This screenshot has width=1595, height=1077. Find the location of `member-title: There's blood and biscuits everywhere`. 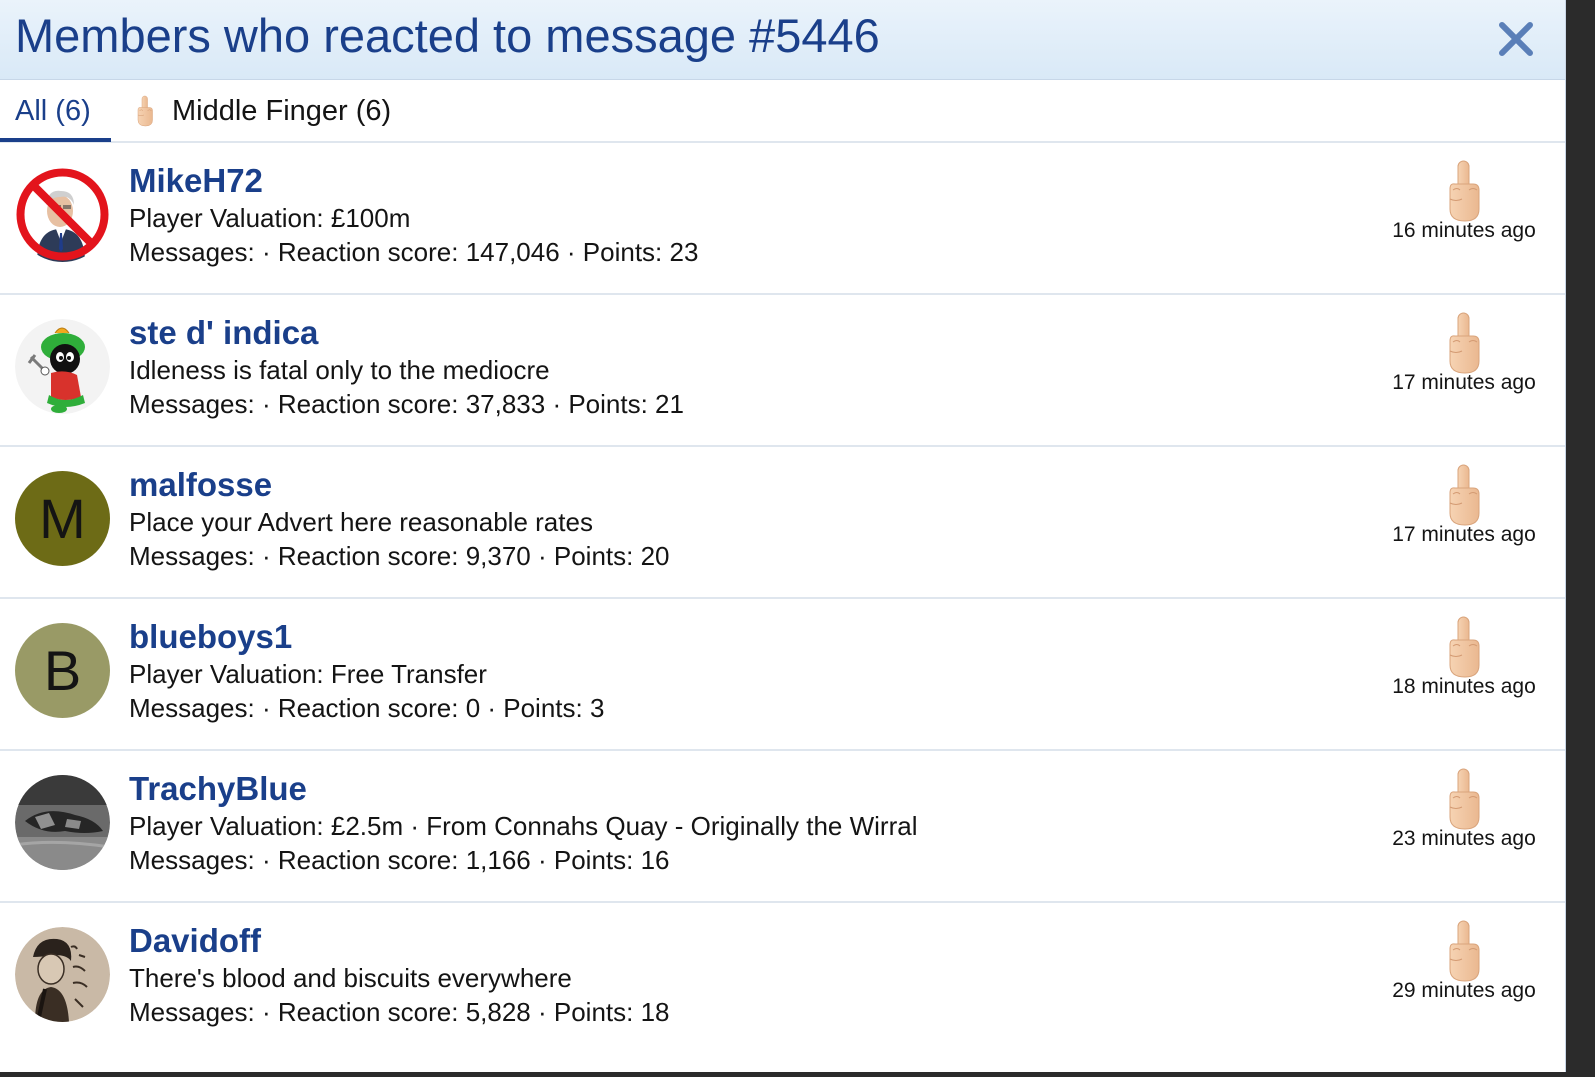

member-title: There's blood and biscuits everywhere is located at coordinates (350, 978).